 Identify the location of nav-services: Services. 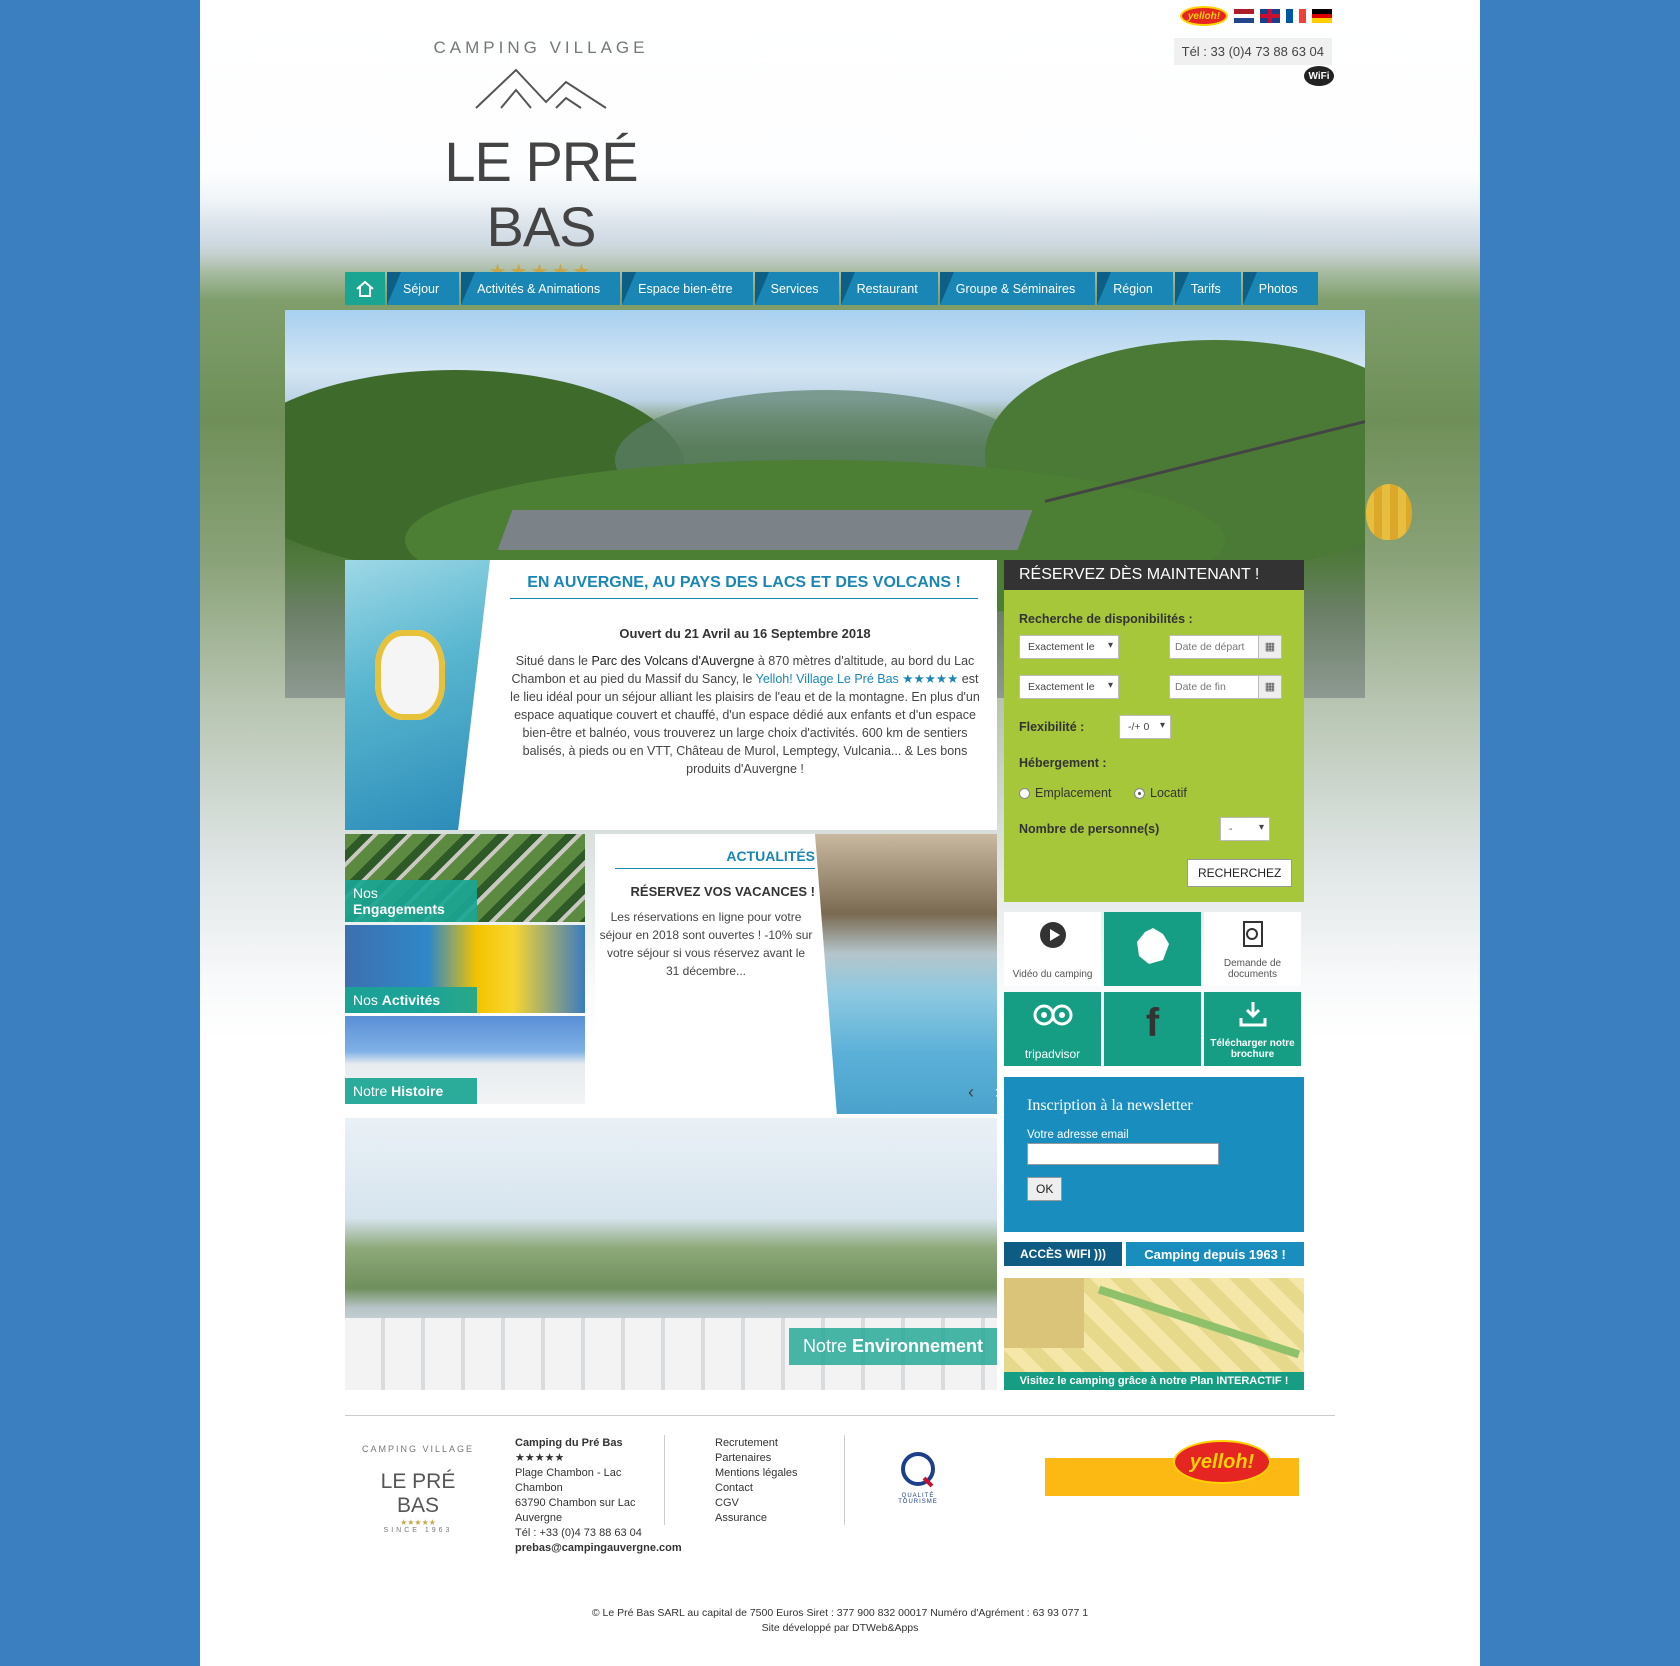
(796, 288).